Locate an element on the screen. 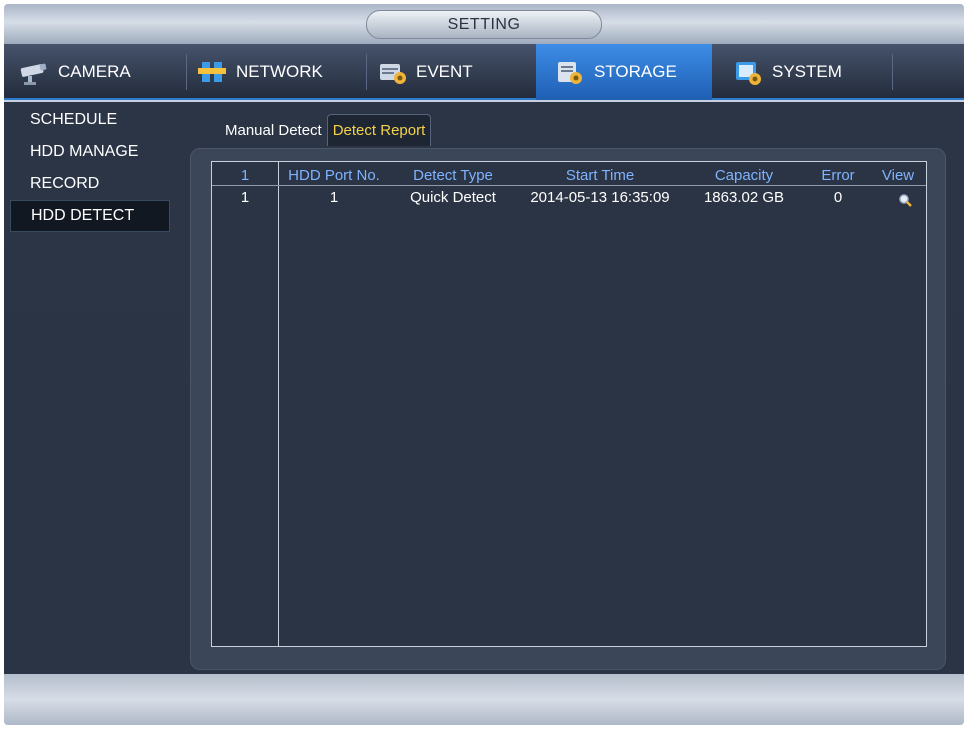 The width and height of the screenshot is (968, 729). sidebar: SCHEDULE HDD MANAGE RECORD HDD DETECT is located at coordinates (90, 167).